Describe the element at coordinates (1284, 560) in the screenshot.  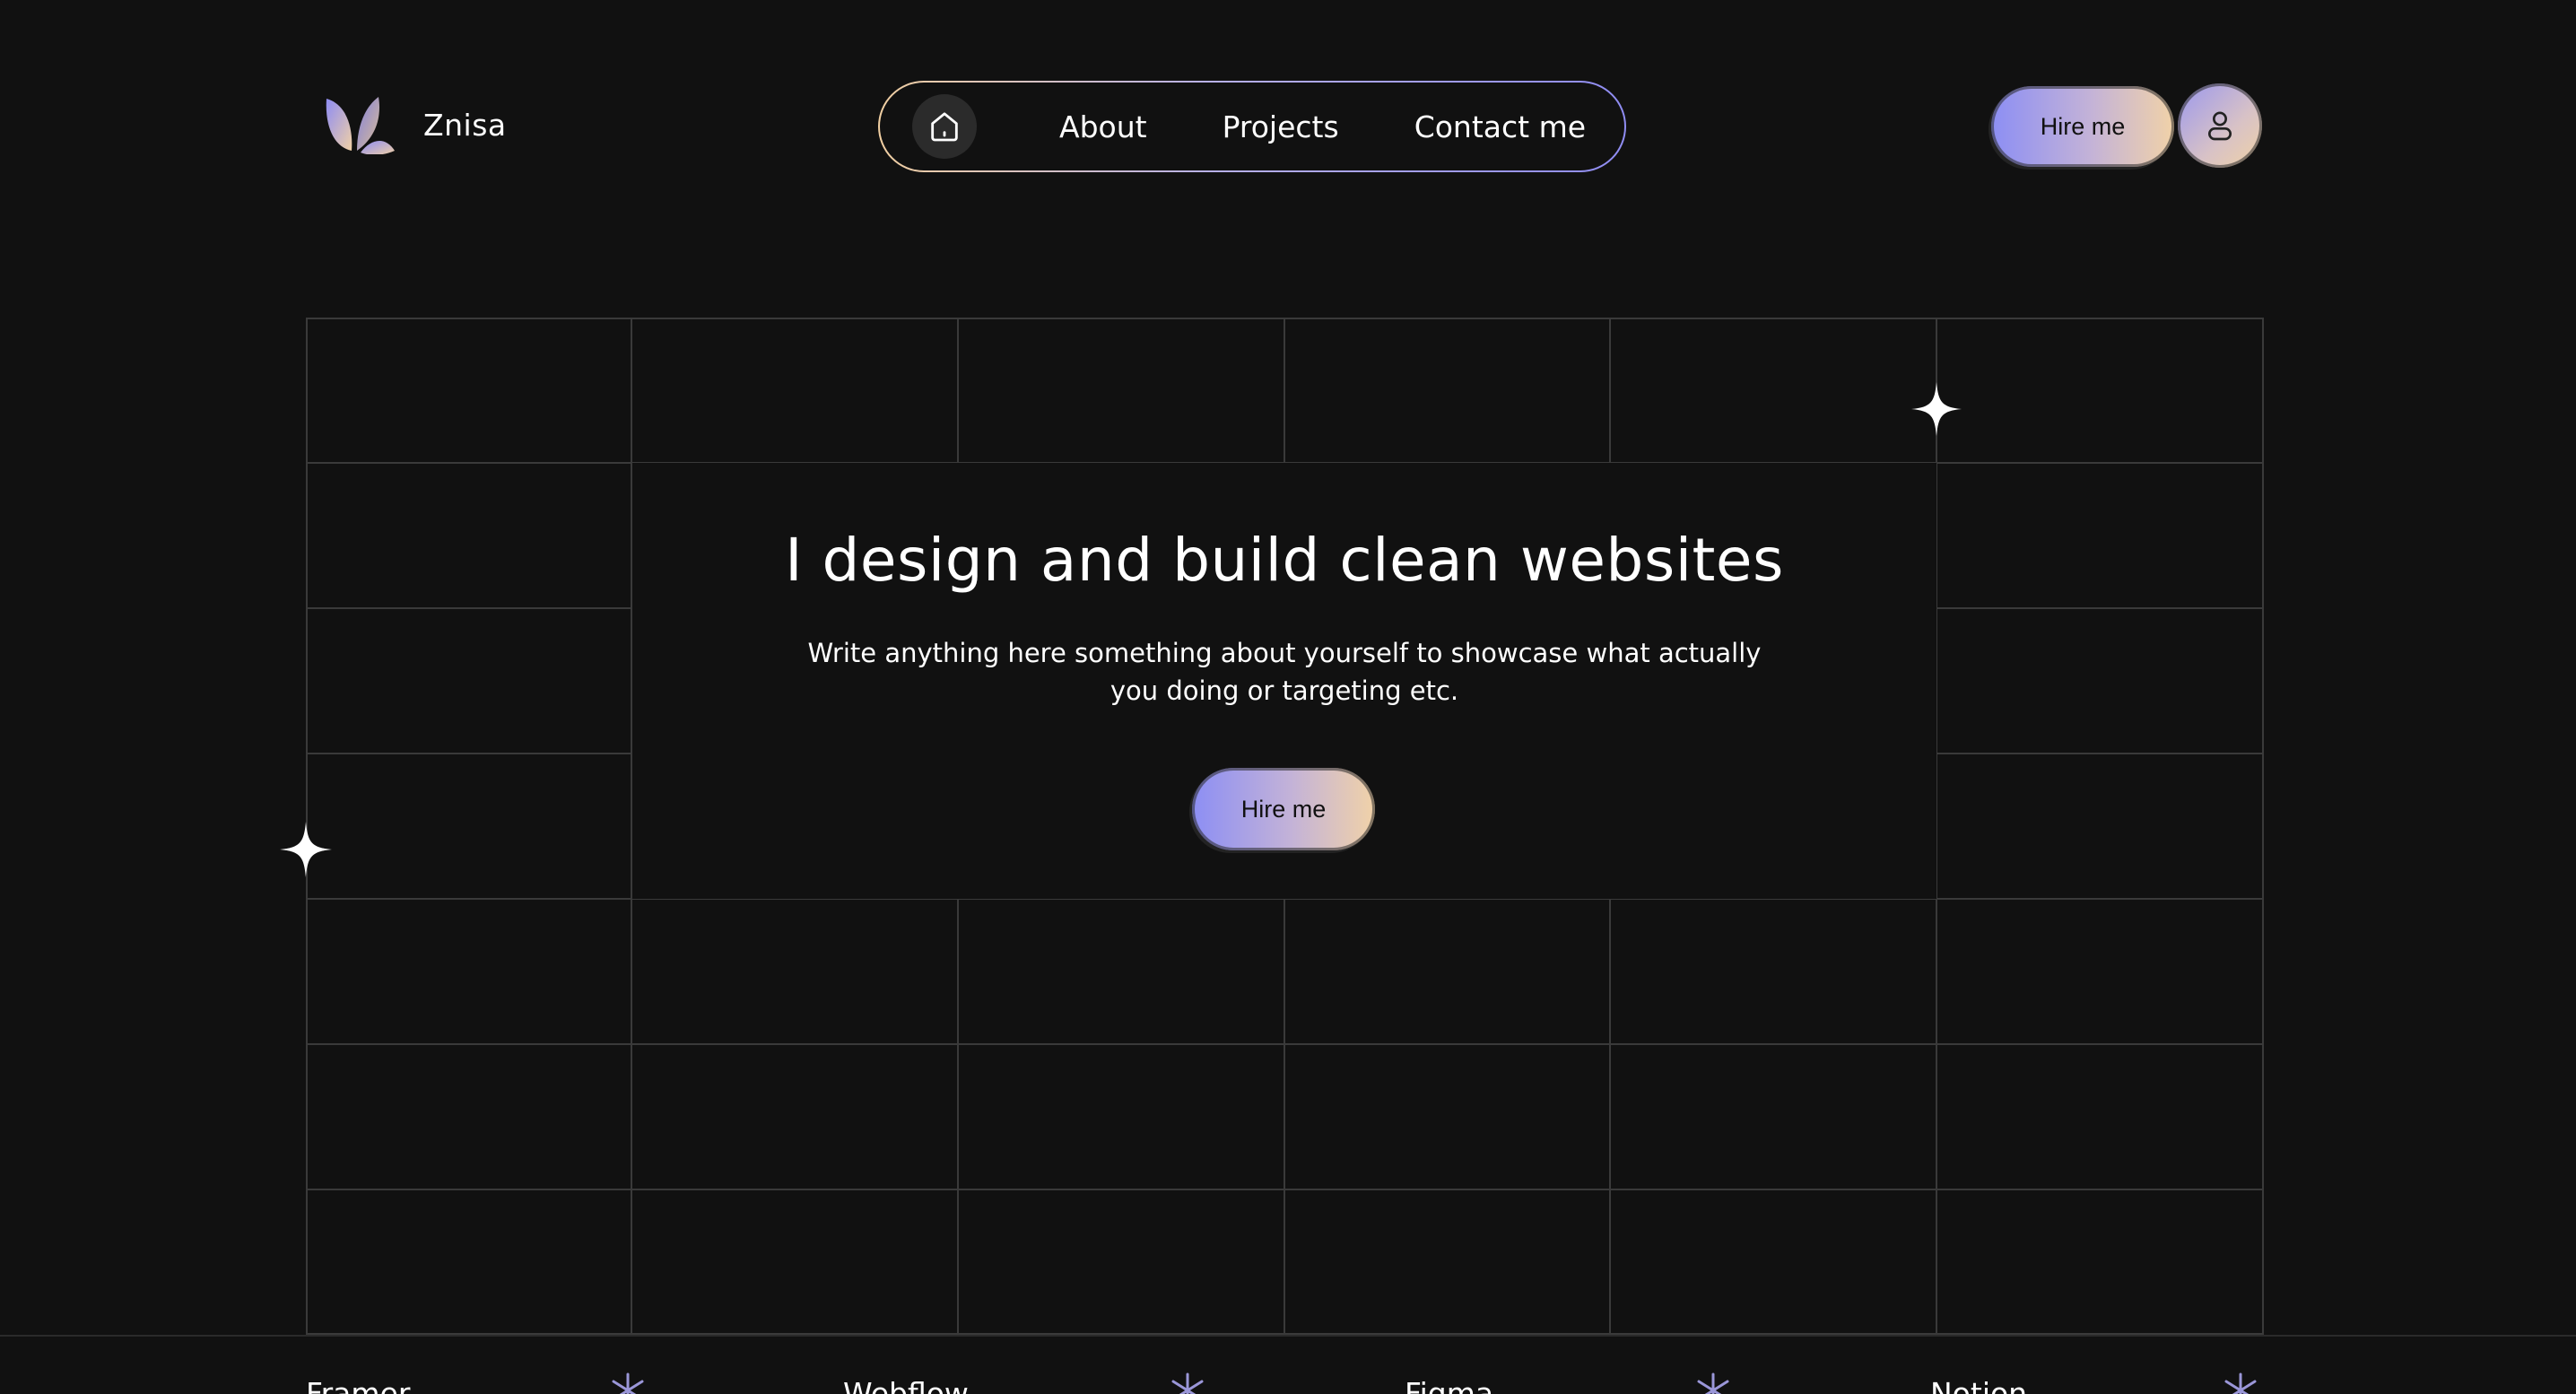
I see `hero-title: I design and build clean websites` at that location.